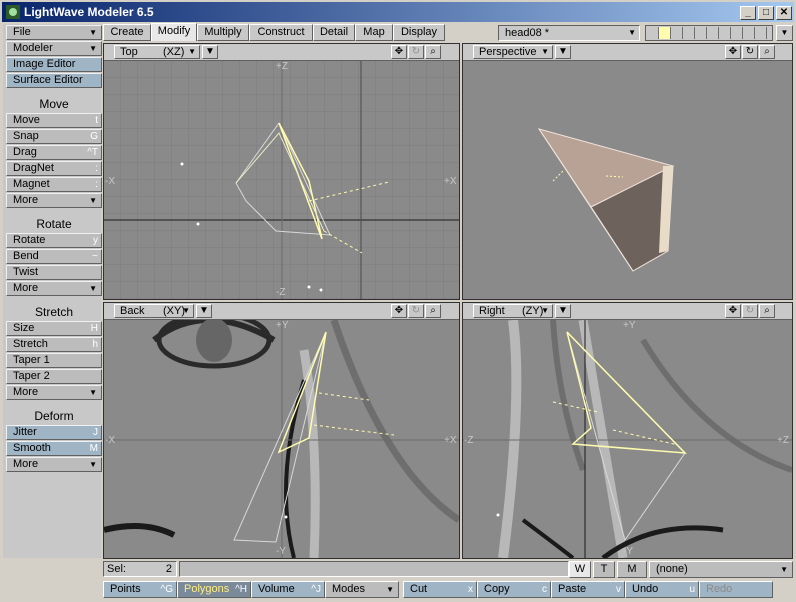 The image size is (796, 602). Describe the element at coordinates (281, 292) in the screenshot. I see `axis-label-bottom: -Z` at that location.